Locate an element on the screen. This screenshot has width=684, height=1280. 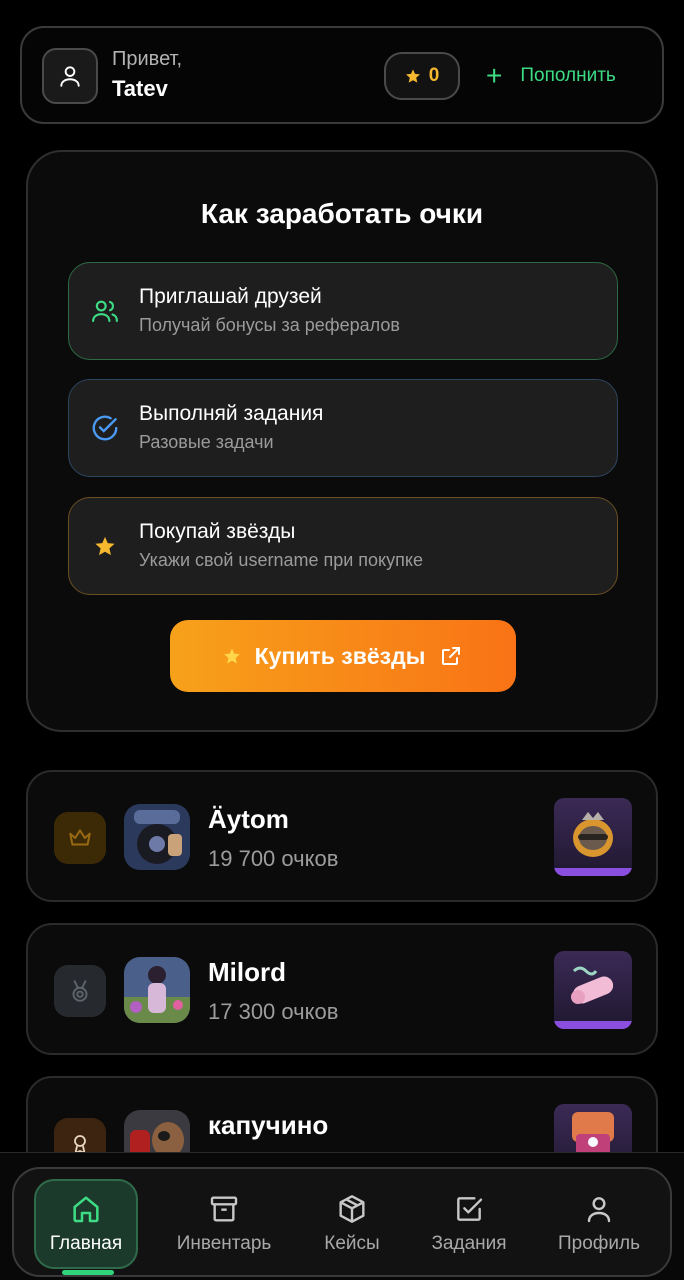
check-circle-icon is located at coordinates (105, 428).